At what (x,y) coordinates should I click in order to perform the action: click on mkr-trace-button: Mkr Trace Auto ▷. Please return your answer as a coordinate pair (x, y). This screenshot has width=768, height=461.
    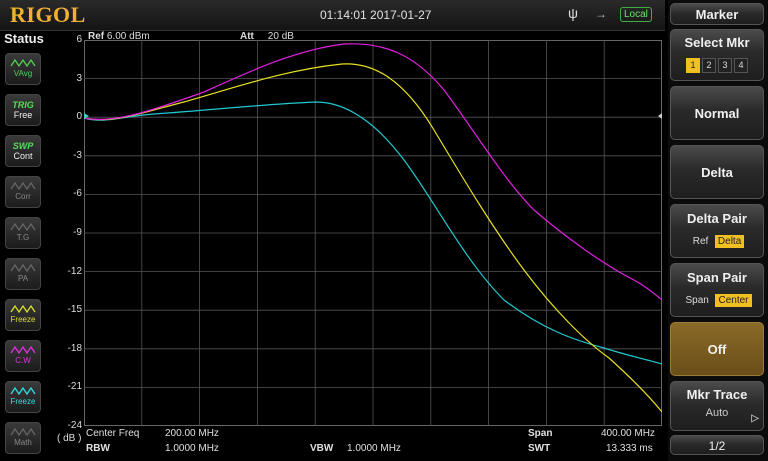
    Looking at the image, I should click on (717, 406).